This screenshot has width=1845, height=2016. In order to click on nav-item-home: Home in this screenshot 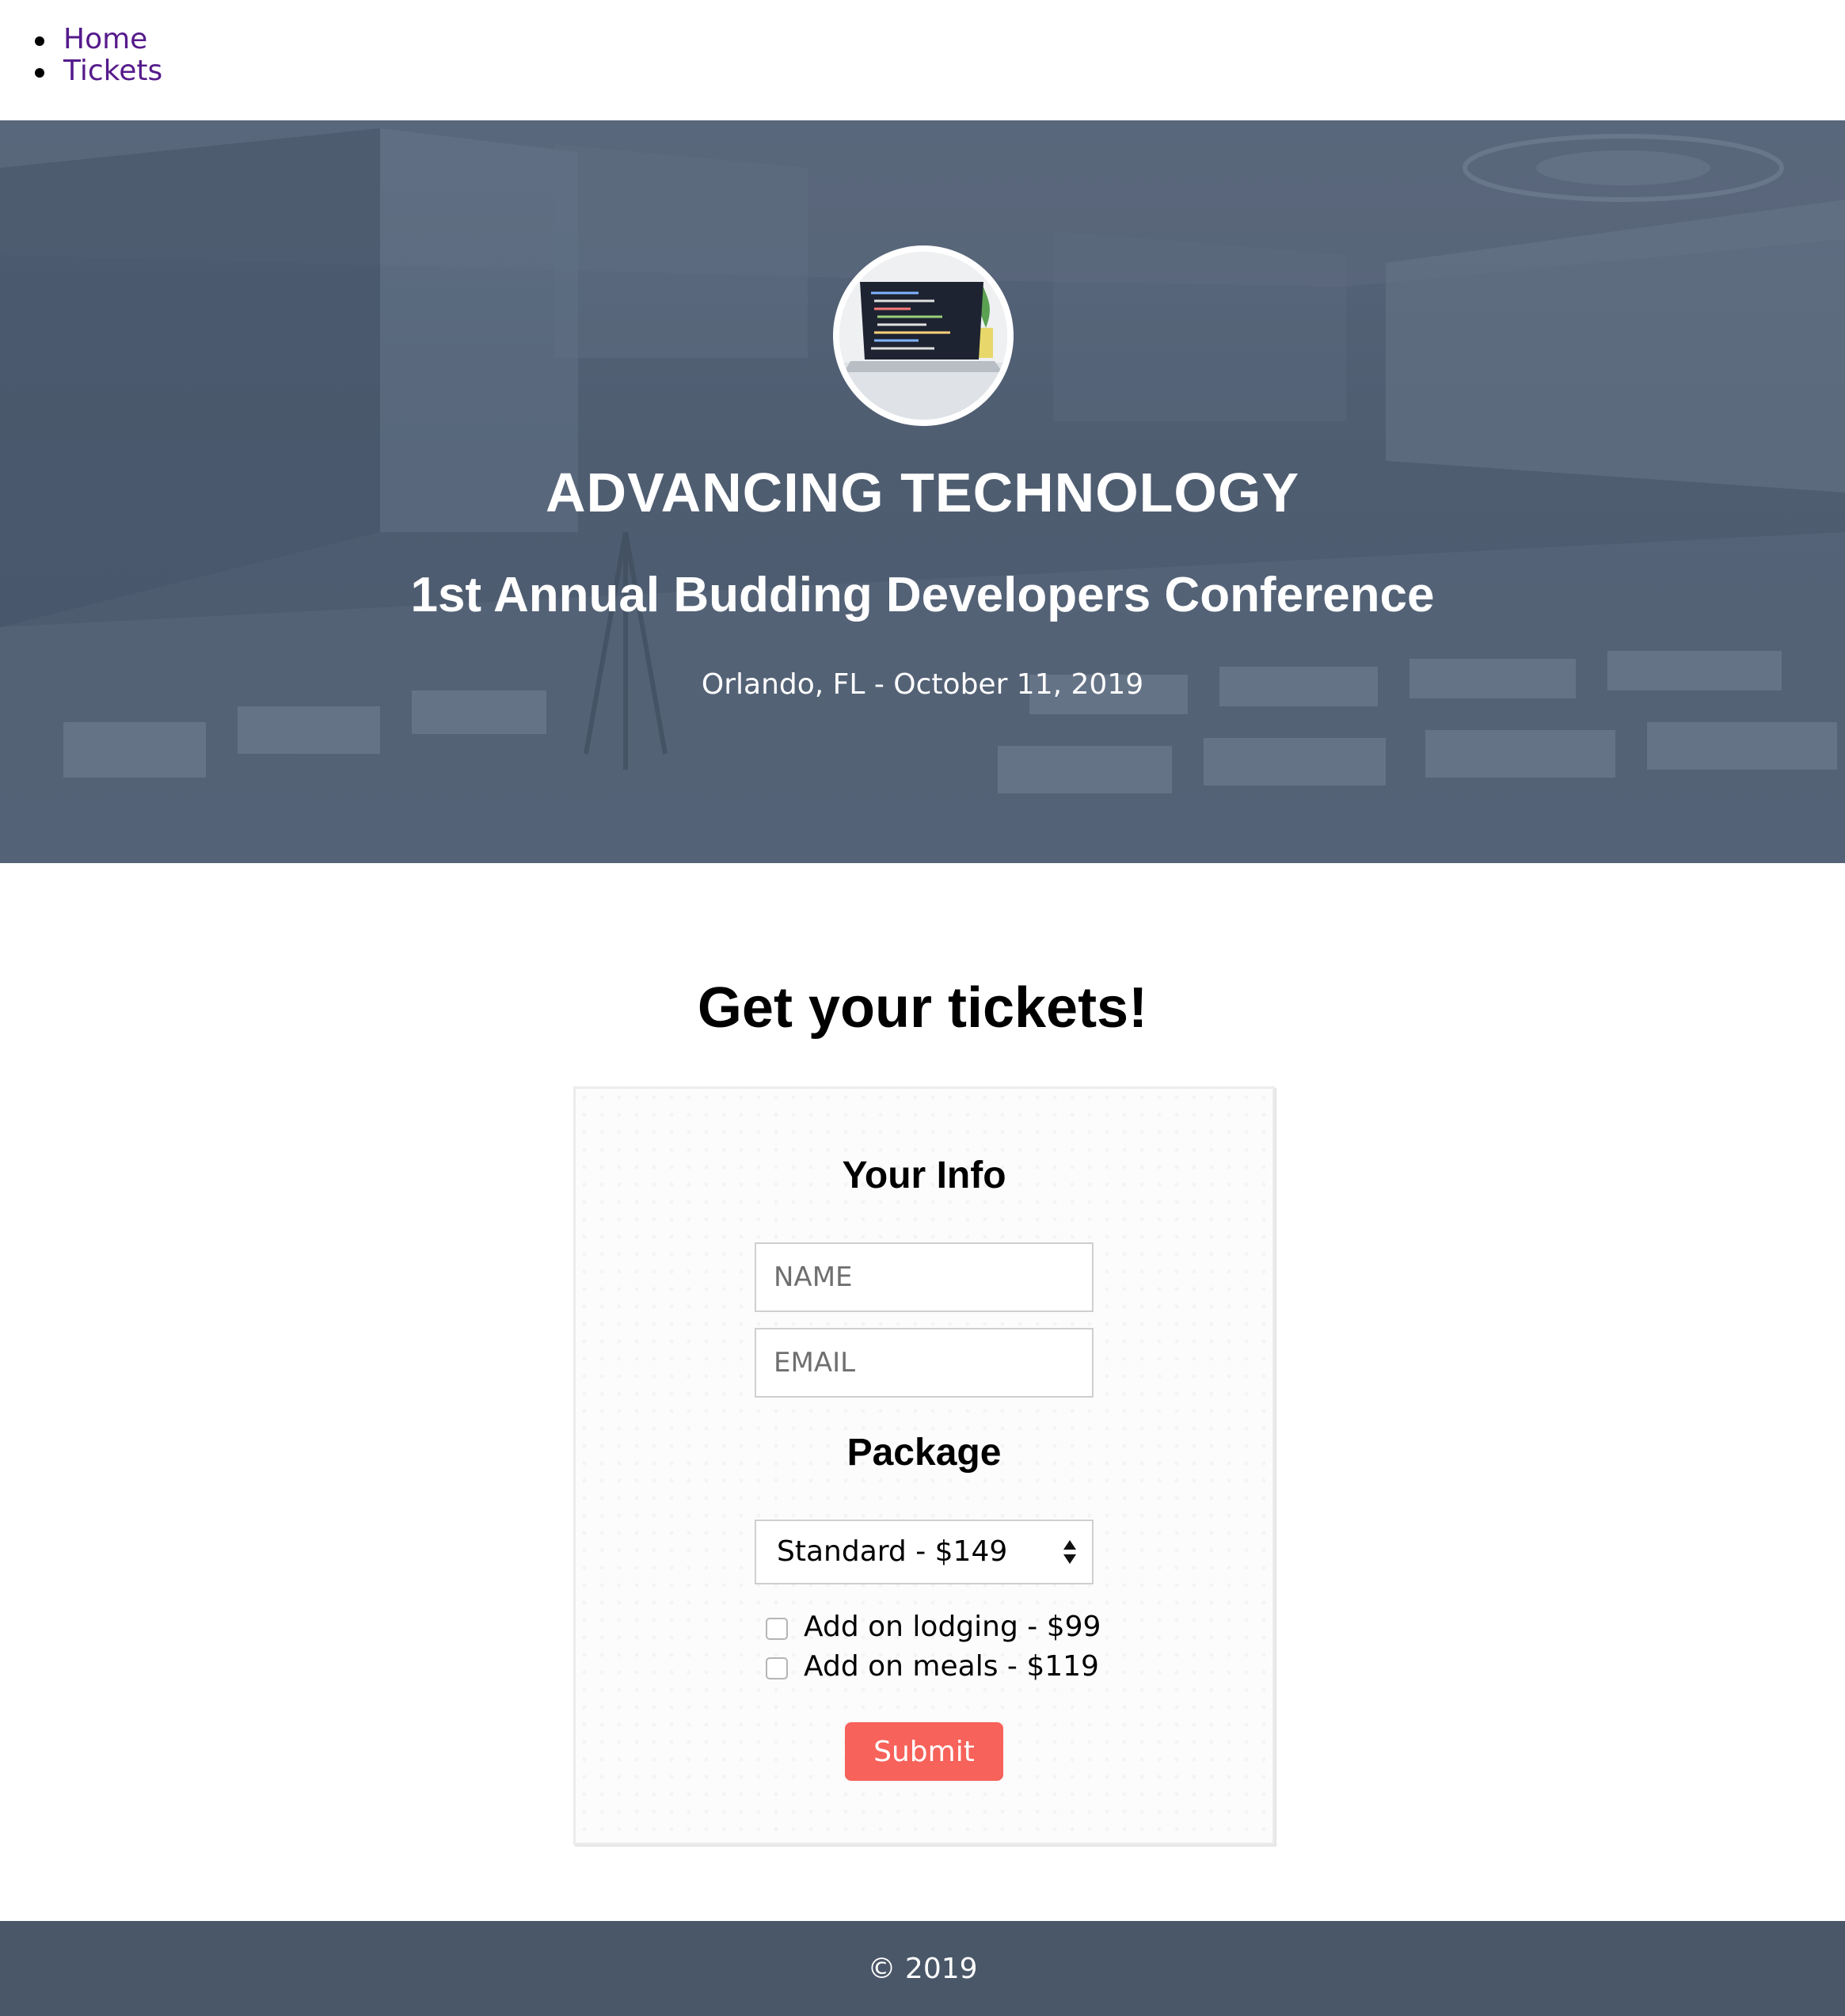, I will do `click(97, 39)`.